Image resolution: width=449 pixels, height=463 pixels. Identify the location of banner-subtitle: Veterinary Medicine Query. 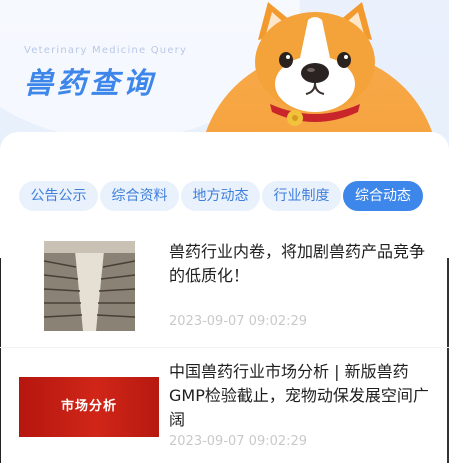
(106, 50).